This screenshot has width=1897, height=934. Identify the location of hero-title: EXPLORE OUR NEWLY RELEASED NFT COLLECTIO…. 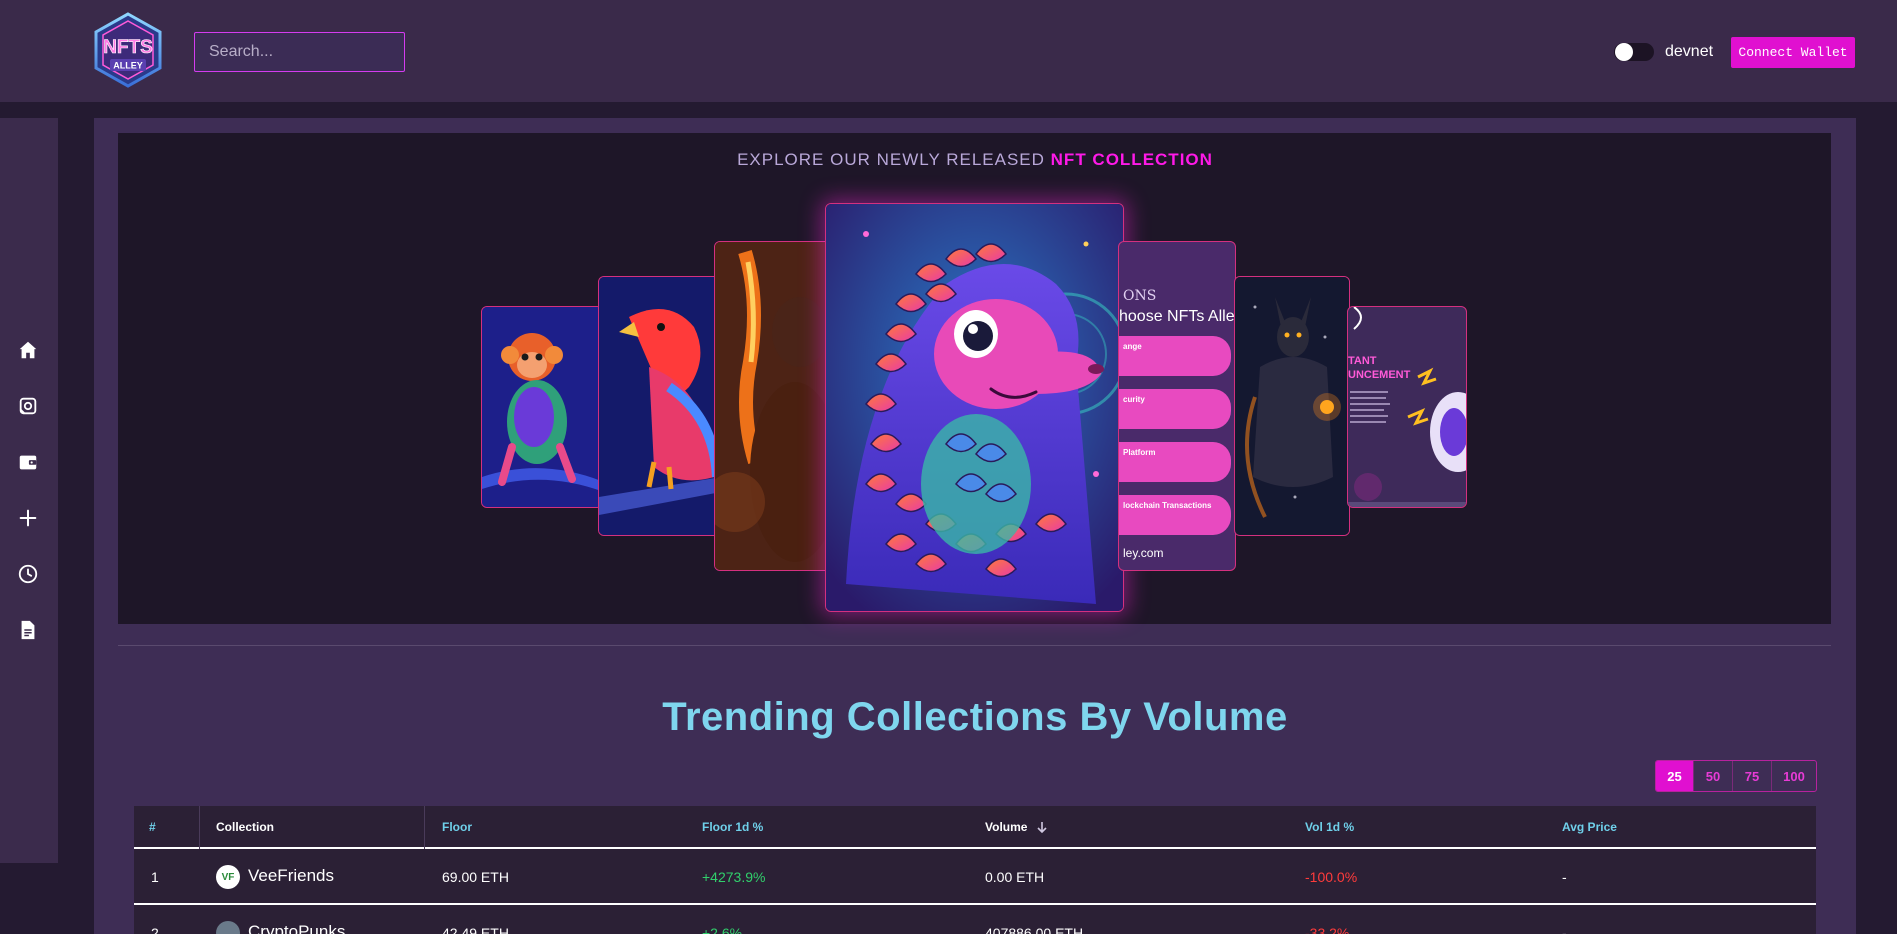
(948, 160).